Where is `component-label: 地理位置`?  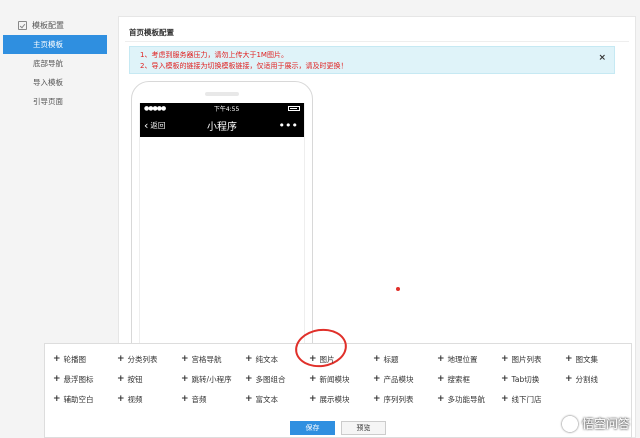 component-label: 地理位置 is located at coordinates (462, 359).